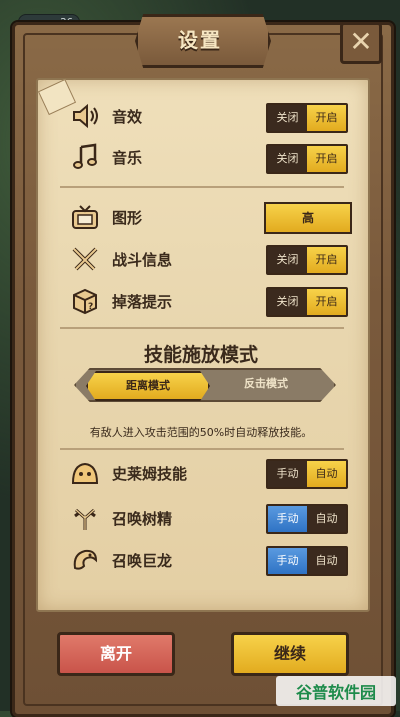 The height and width of the screenshot is (717, 400). I want to click on dragon-icon, so click(85, 559).